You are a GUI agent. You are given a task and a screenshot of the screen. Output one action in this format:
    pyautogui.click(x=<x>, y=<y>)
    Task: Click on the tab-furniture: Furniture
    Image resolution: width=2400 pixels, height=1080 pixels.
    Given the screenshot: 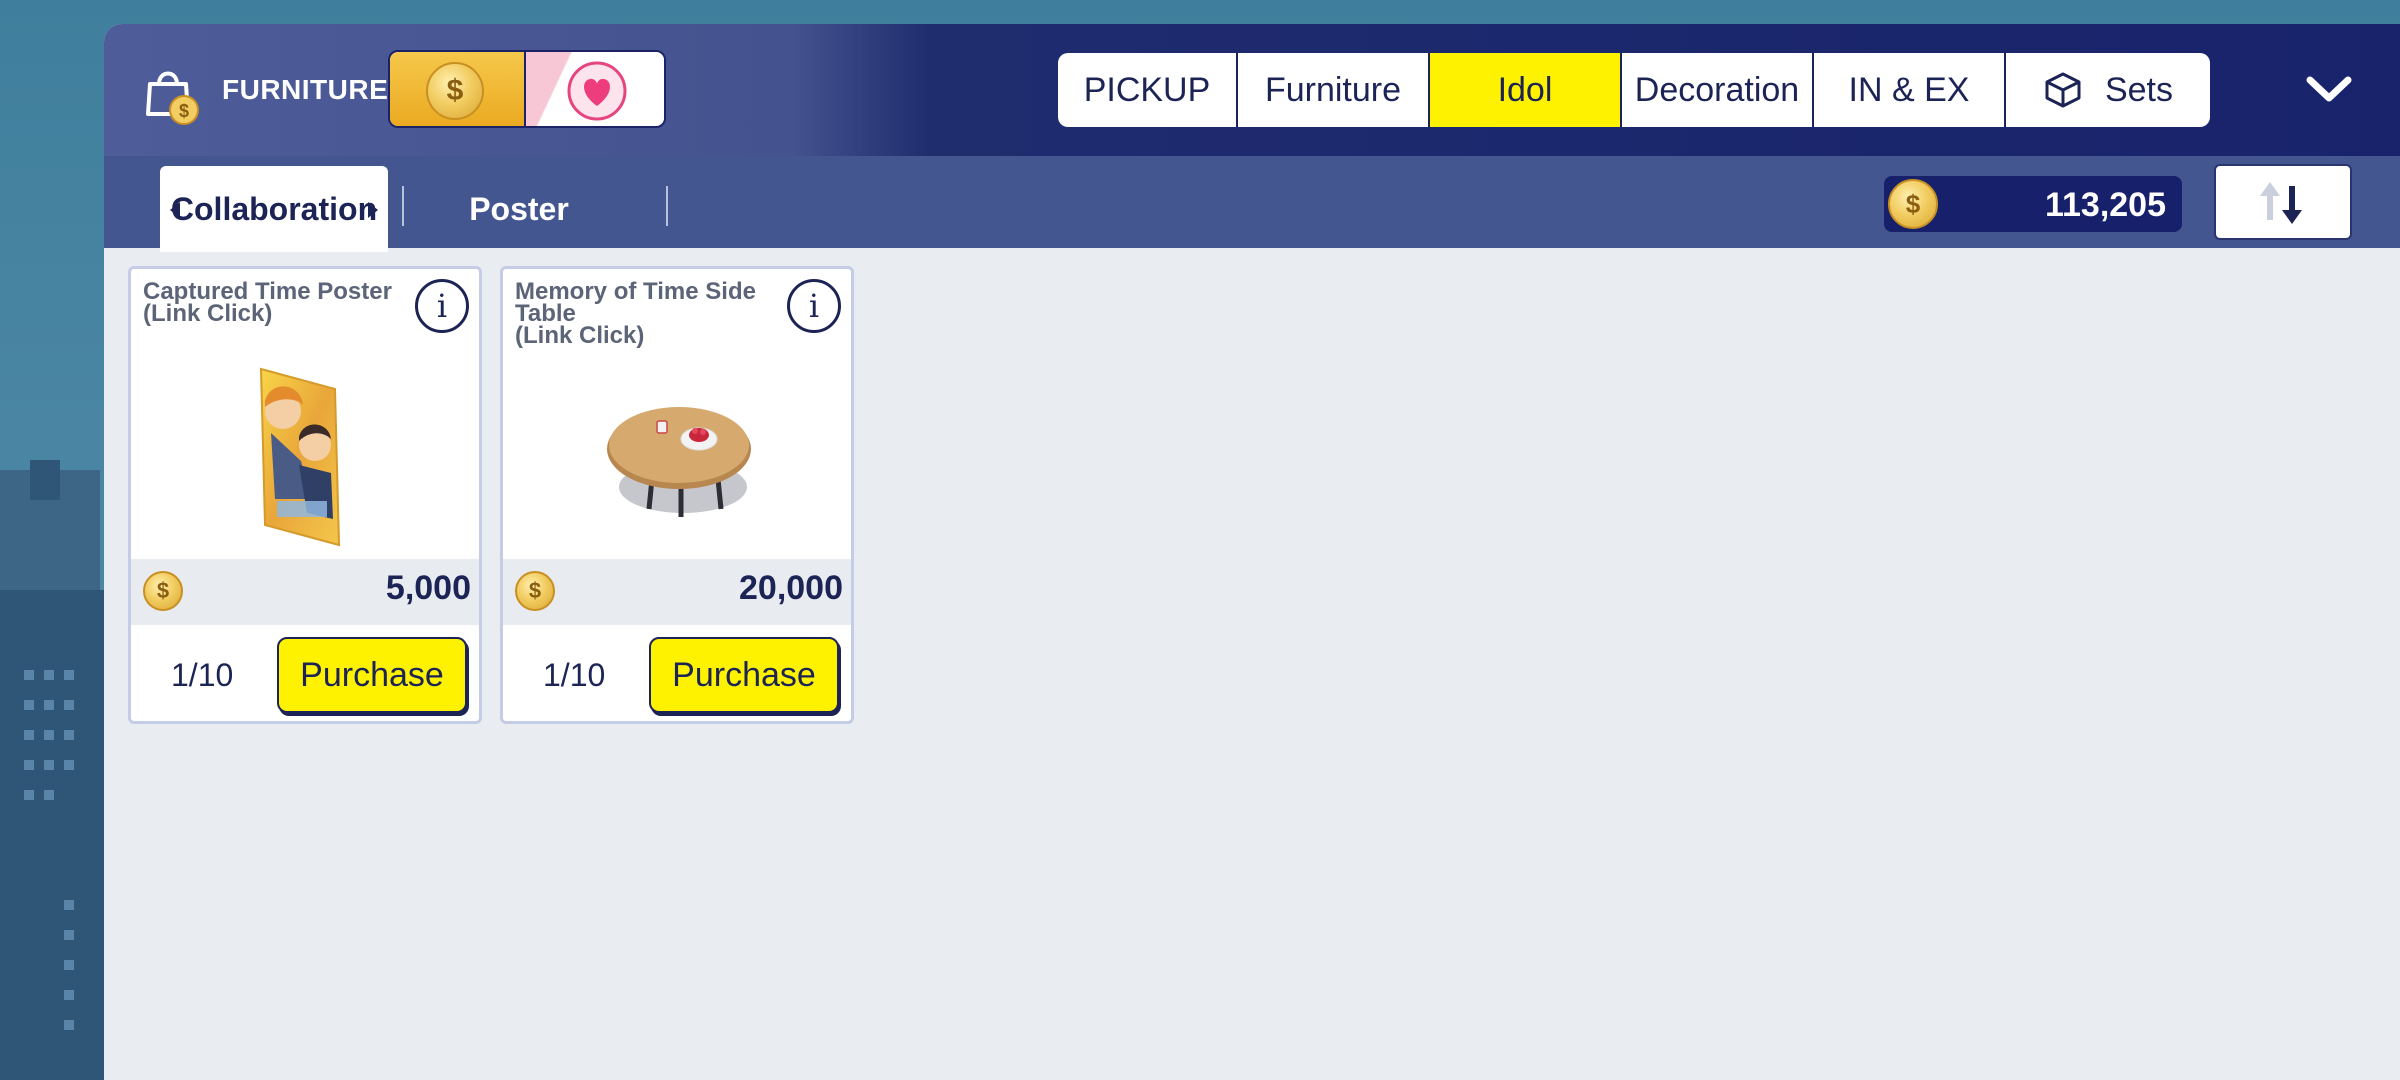 What is the action you would take?
    pyautogui.click(x=1334, y=90)
    